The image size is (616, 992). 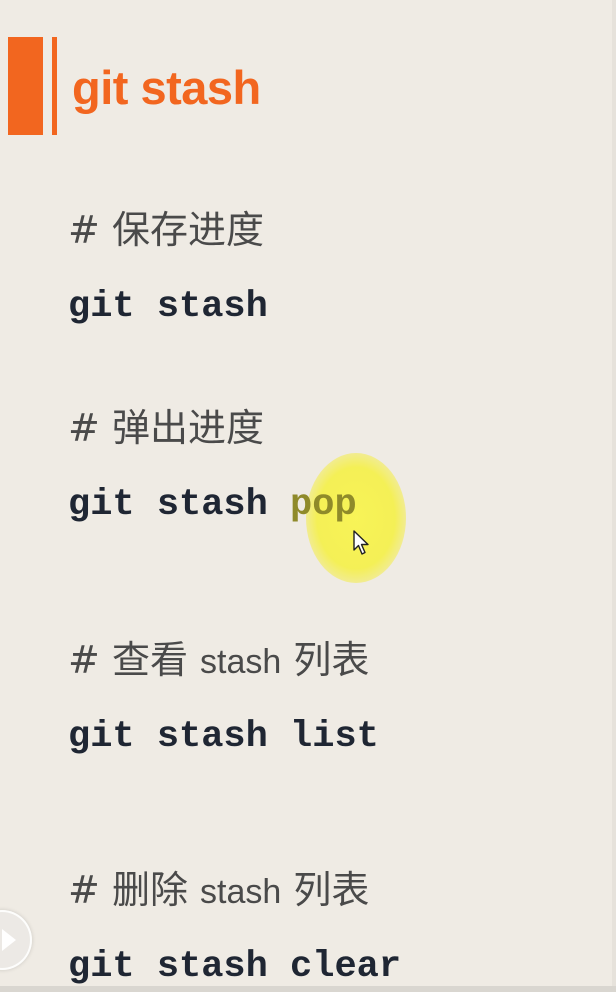 I want to click on command-git-stash: git stash, so click(x=168, y=307).